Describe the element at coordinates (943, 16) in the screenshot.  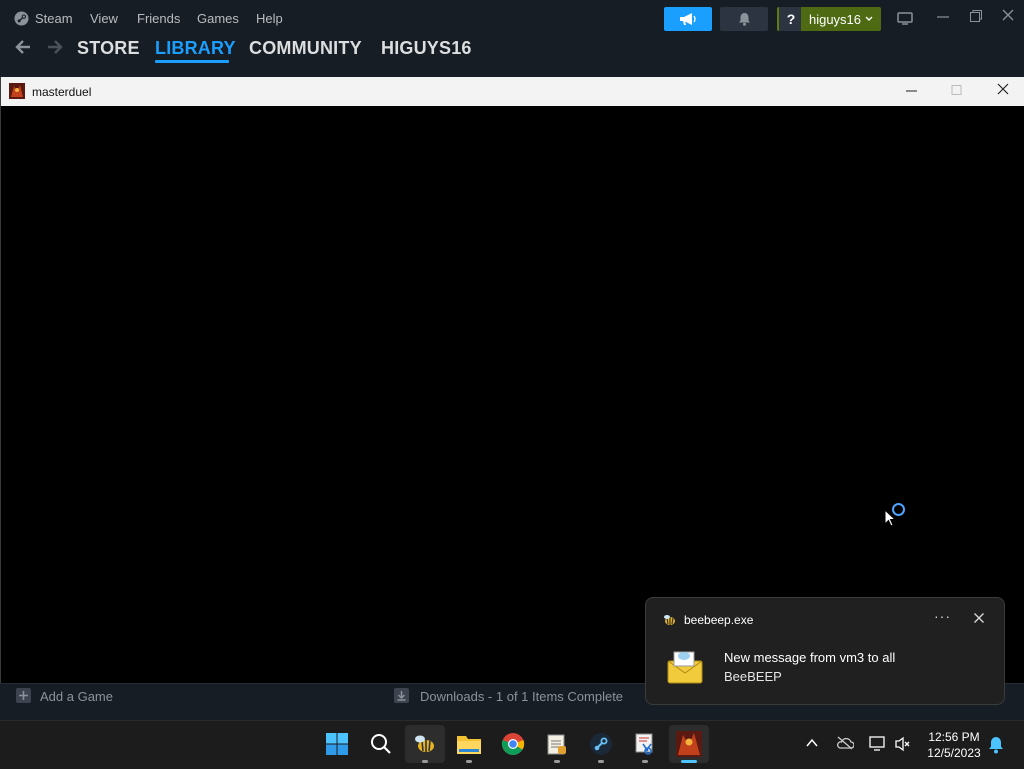
I see `steam-minimize-icon` at that location.